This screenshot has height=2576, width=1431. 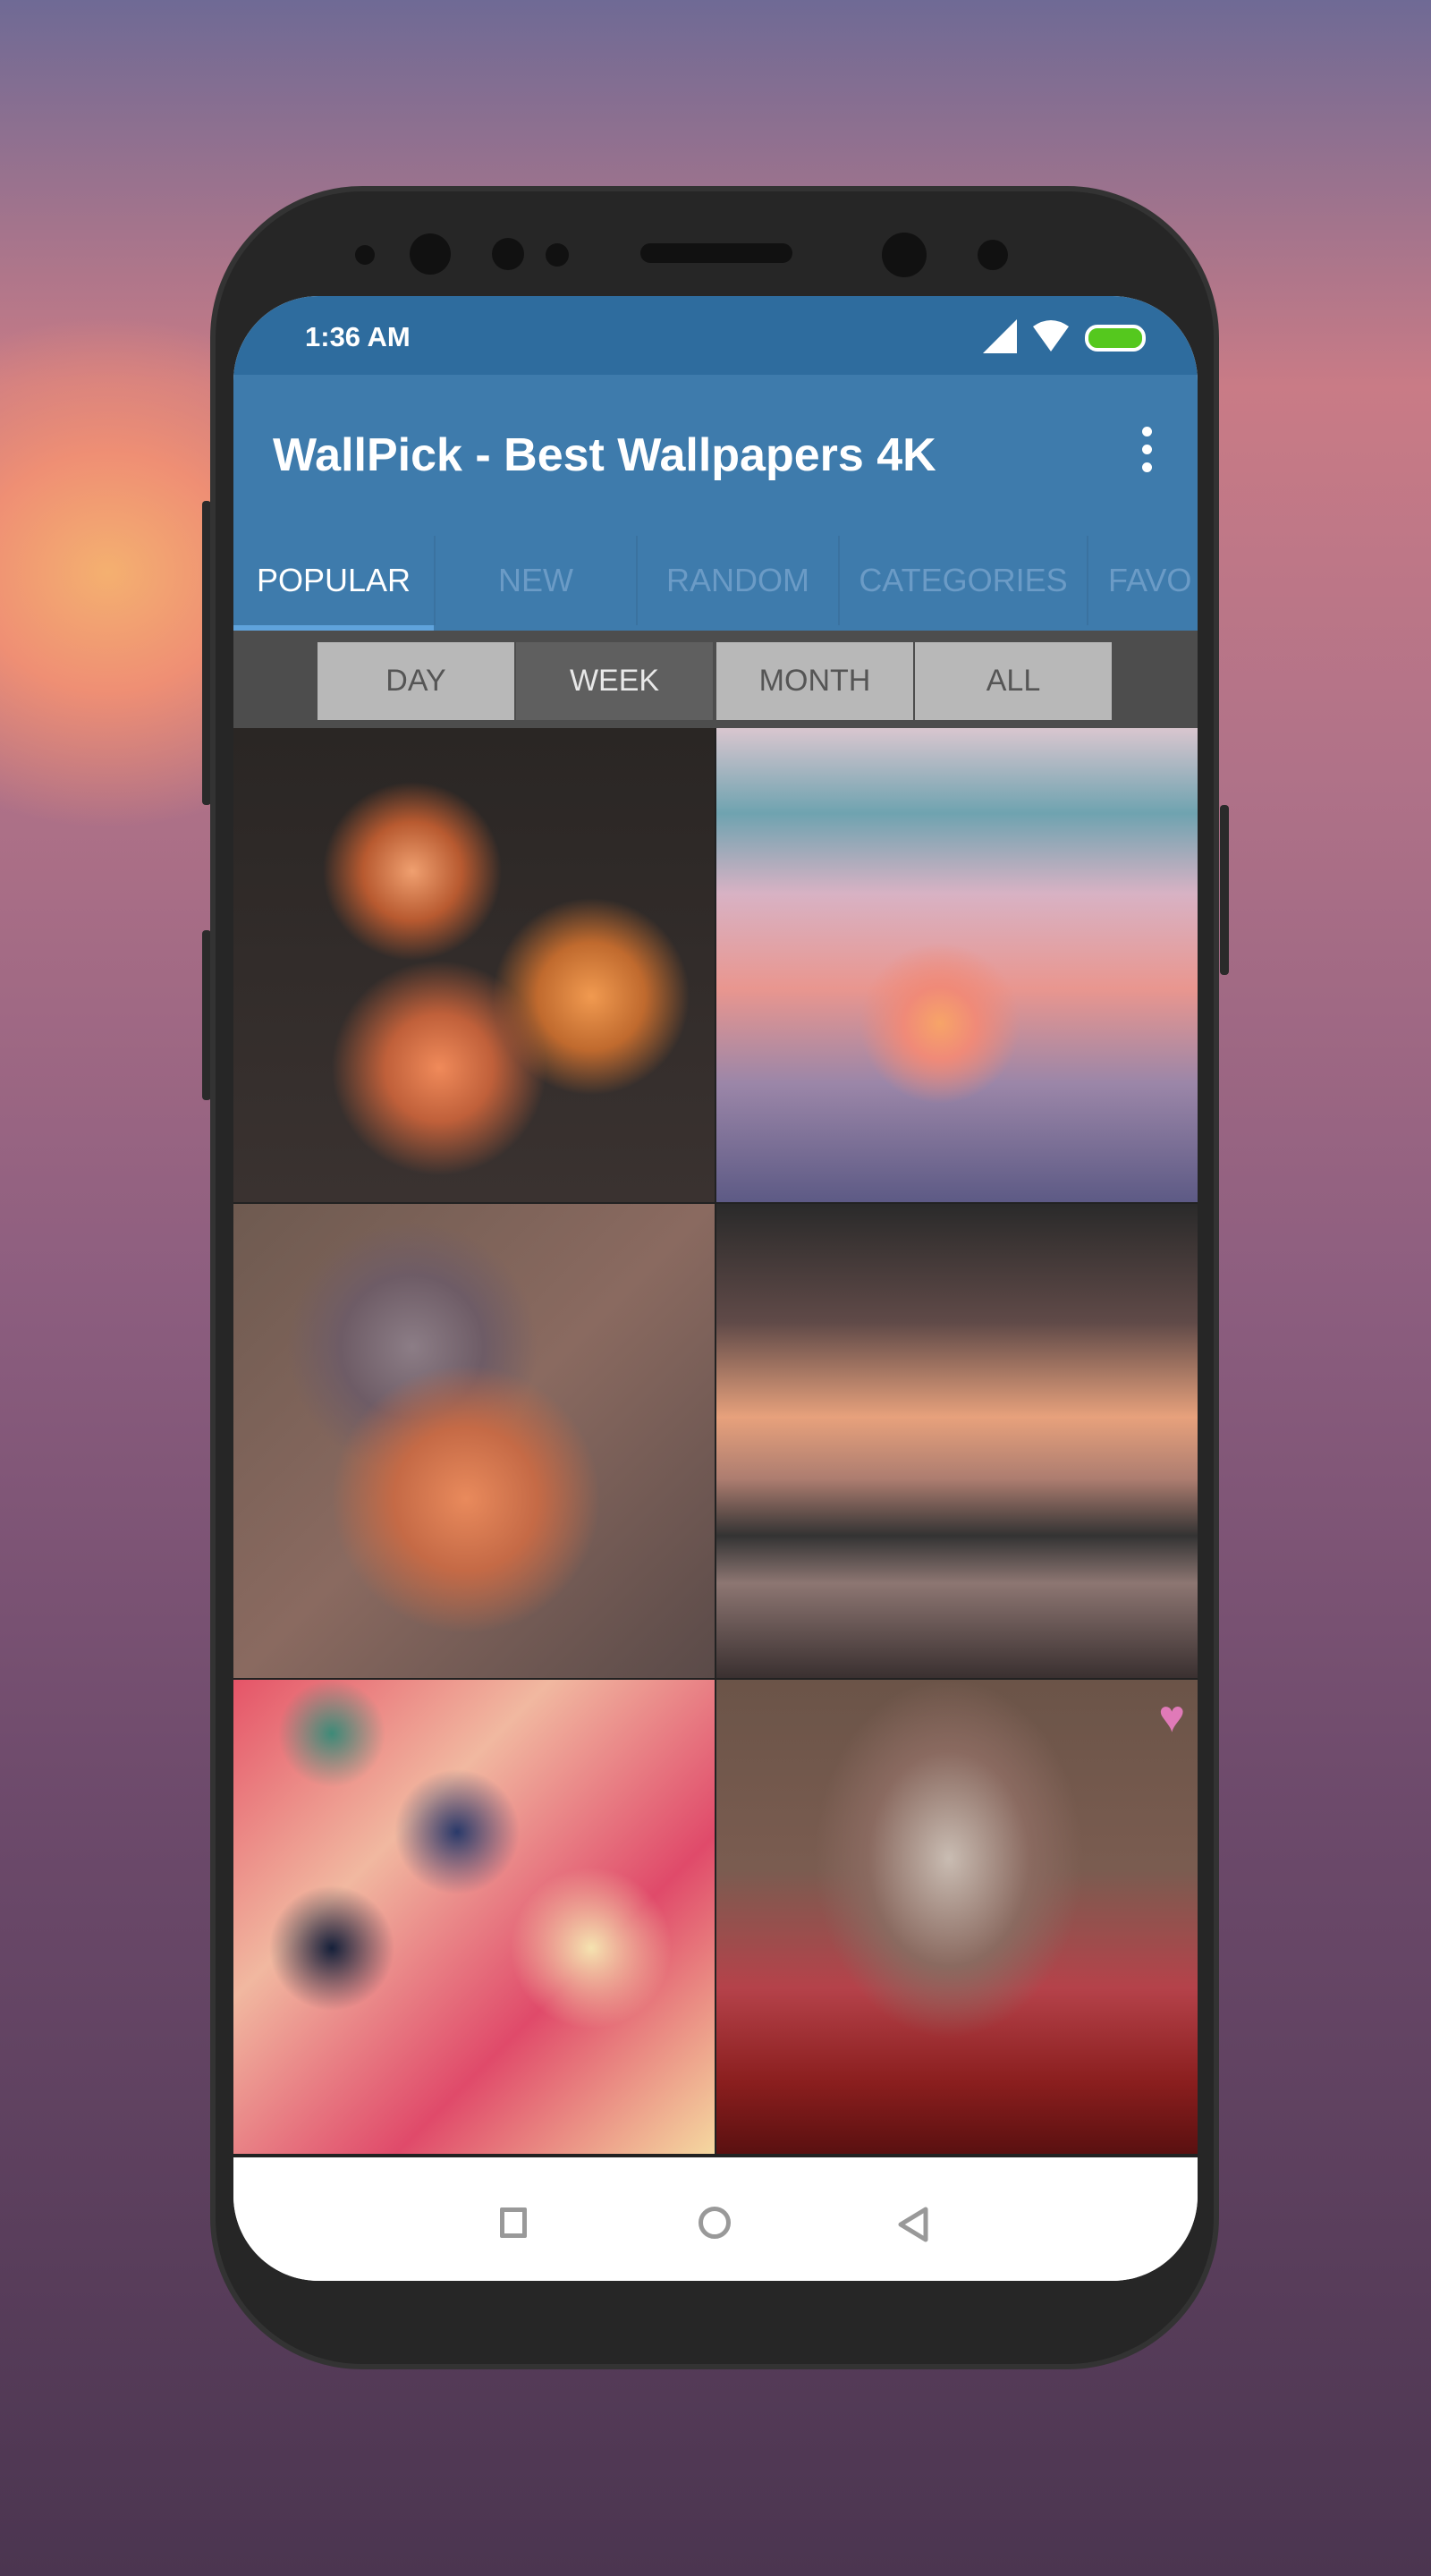 I want to click on more-vert-icon, so click(x=1148, y=453).